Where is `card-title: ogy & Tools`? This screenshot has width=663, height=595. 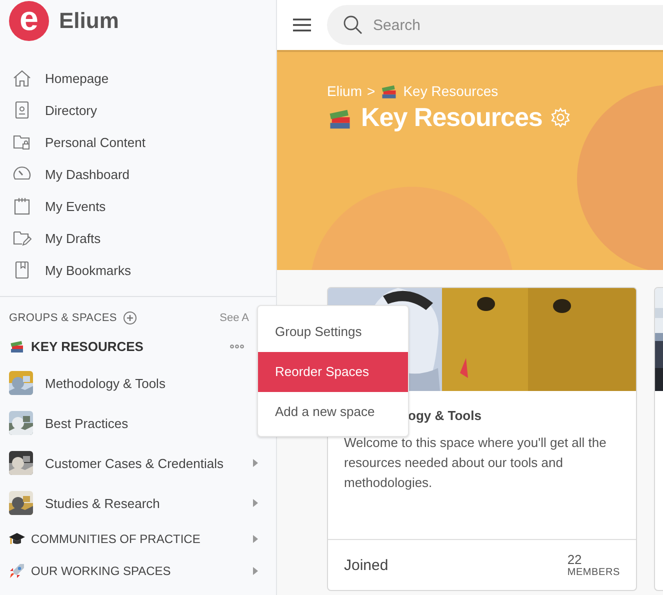
card-title: ogy & Tools is located at coordinates (445, 415).